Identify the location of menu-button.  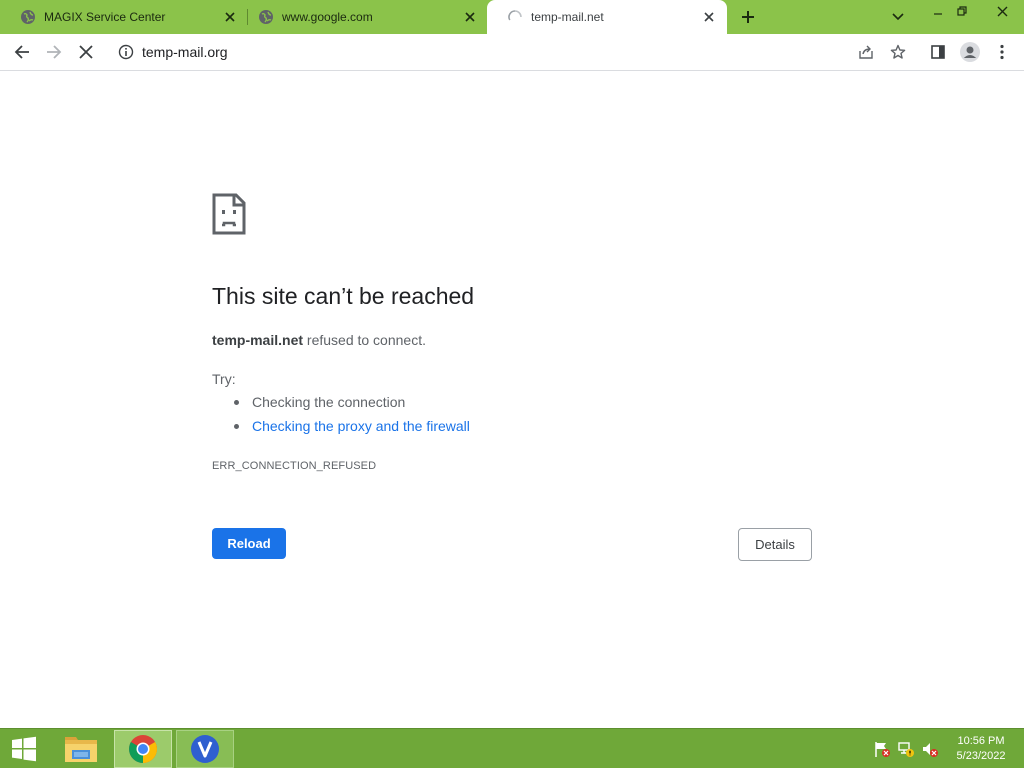
(1002, 52).